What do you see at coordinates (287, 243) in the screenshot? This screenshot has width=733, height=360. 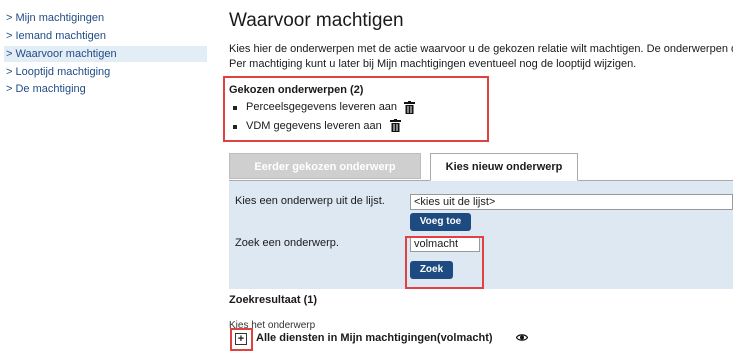 I see `search-label: Zoek een onderwerp.` at bounding box center [287, 243].